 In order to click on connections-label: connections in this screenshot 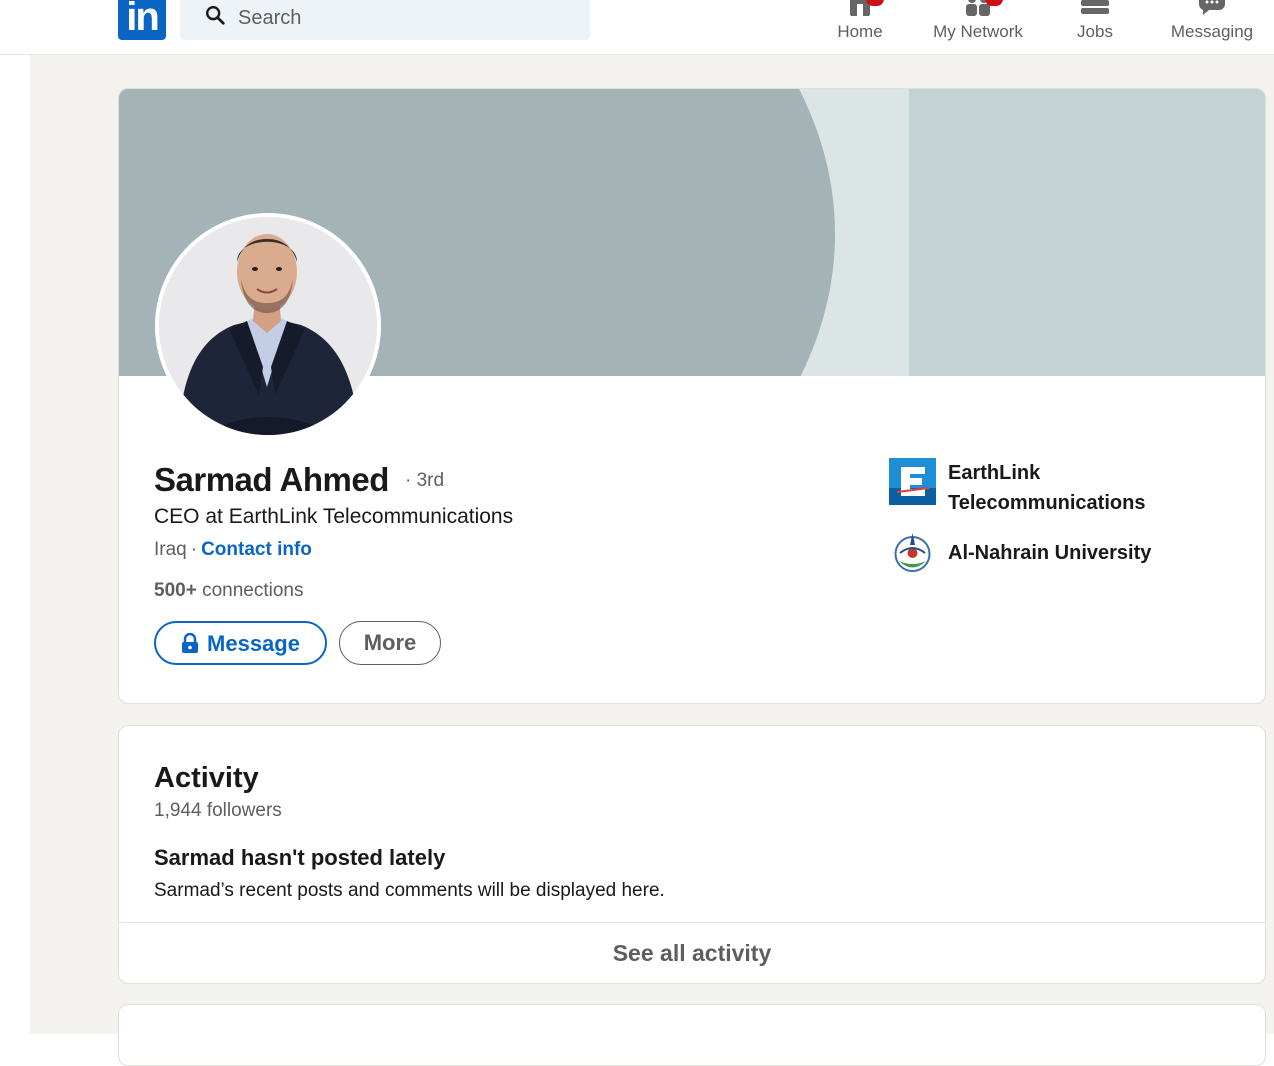, I will do `click(253, 590)`.